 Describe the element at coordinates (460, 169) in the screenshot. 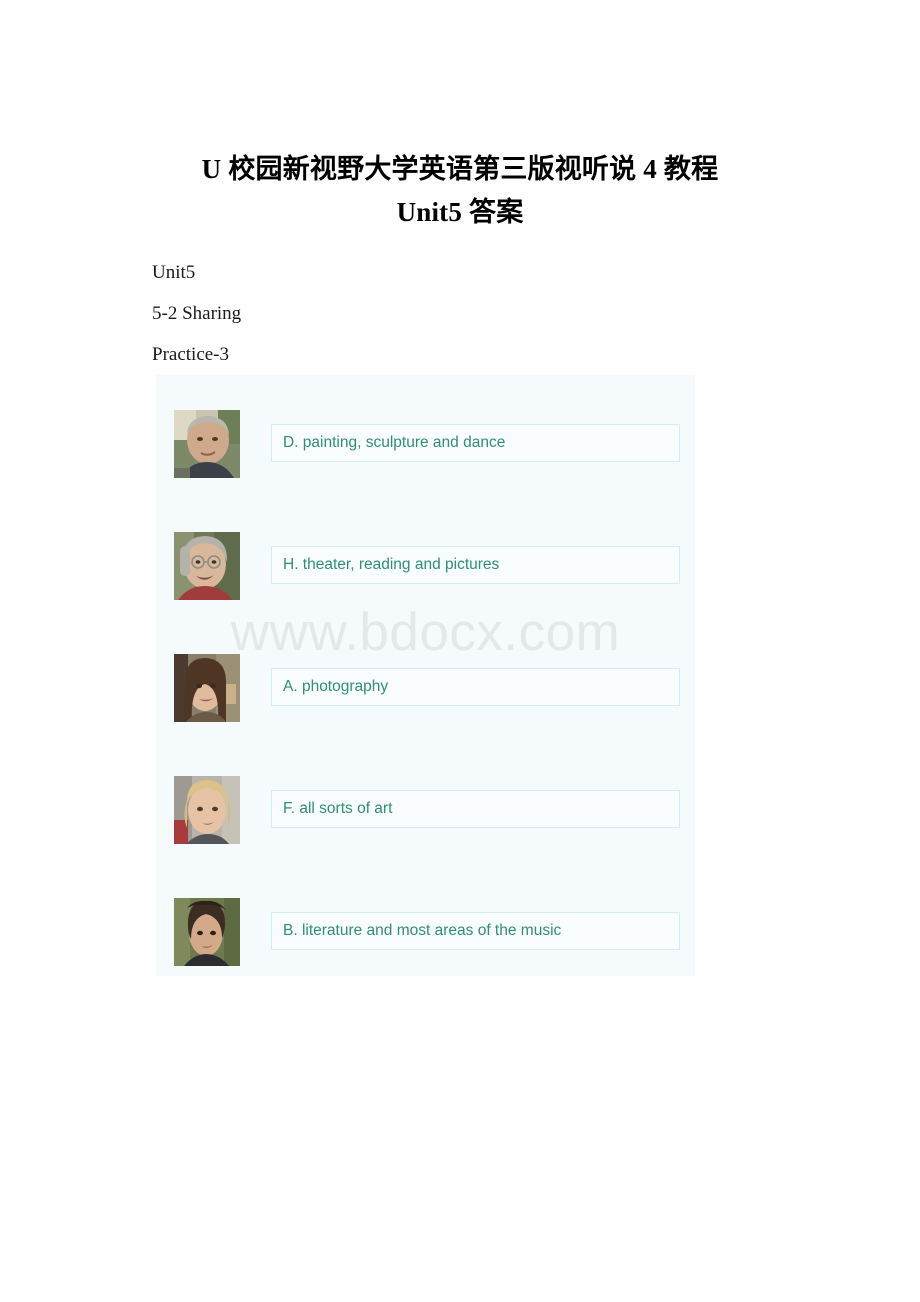

I see `page-title-line-1: U 校园新视野大学英语第三版视听说 4 教程` at that location.